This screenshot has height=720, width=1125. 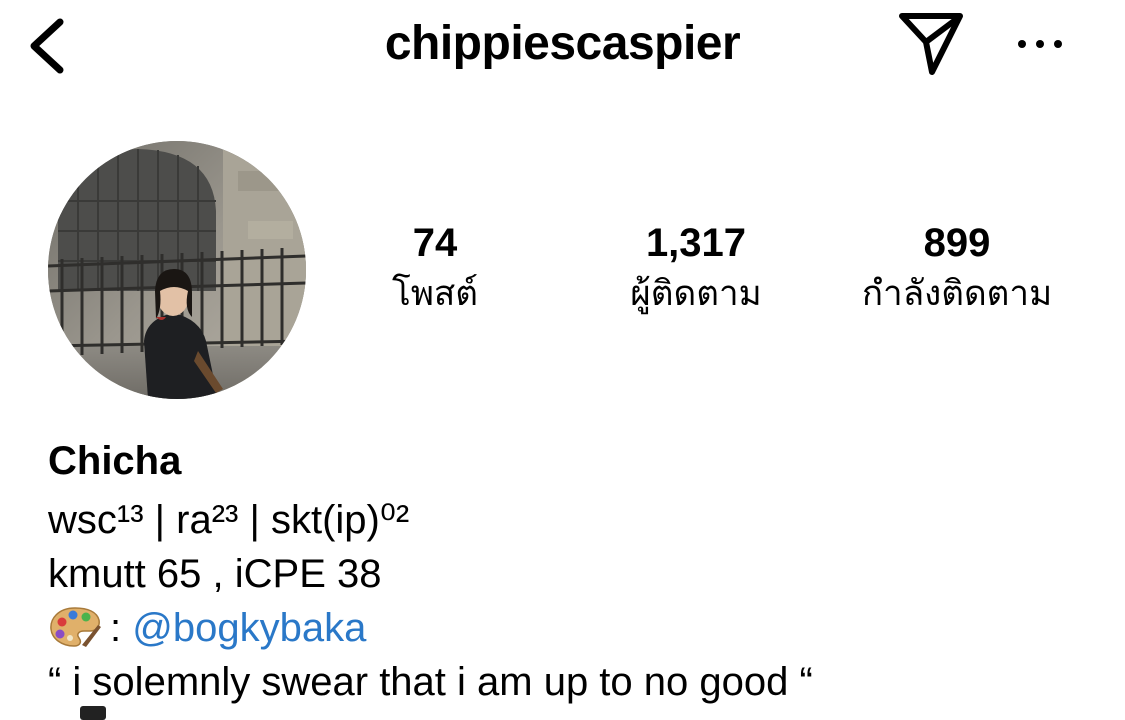 What do you see at coordinates (957, 294) in the screenshot?
I see `following-label: กำลังติดตาม` at bounding box center [957, 294].